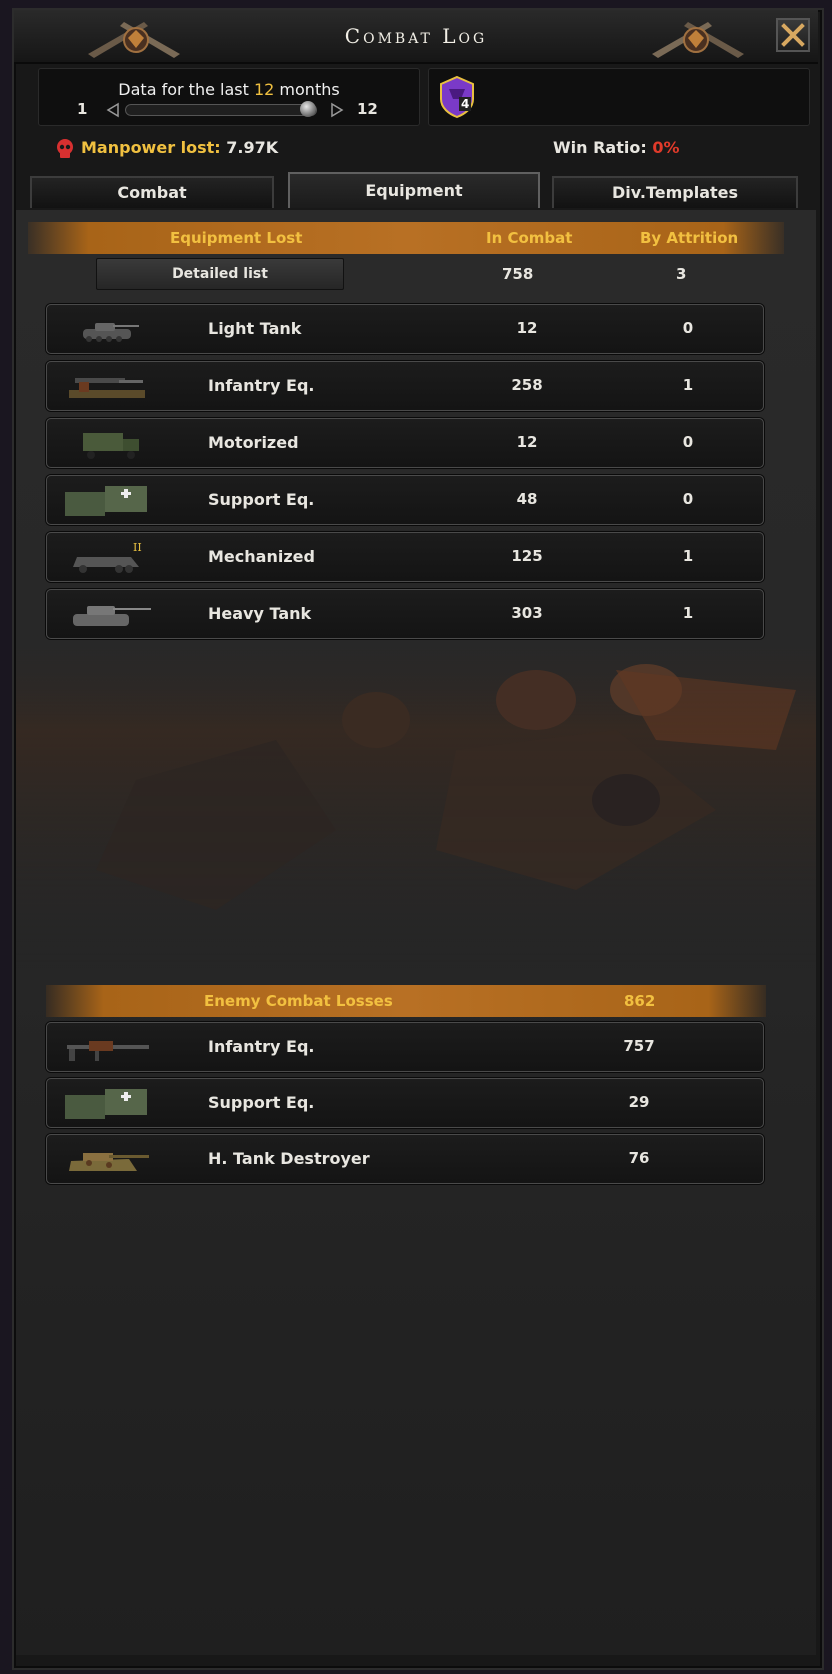 The image size is (832, 1674). I want to click on by-attrition-label: By Attrition, so click(689, 238).